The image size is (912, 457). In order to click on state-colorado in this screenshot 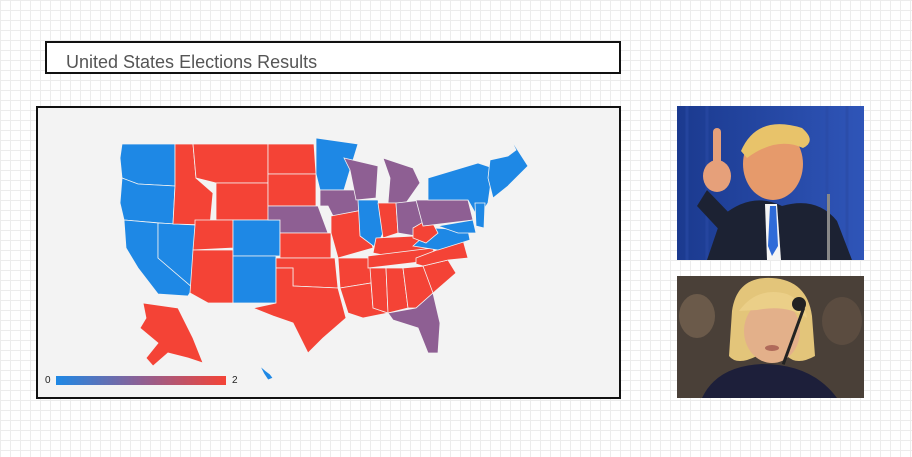, I will do `click(256, 238)`.